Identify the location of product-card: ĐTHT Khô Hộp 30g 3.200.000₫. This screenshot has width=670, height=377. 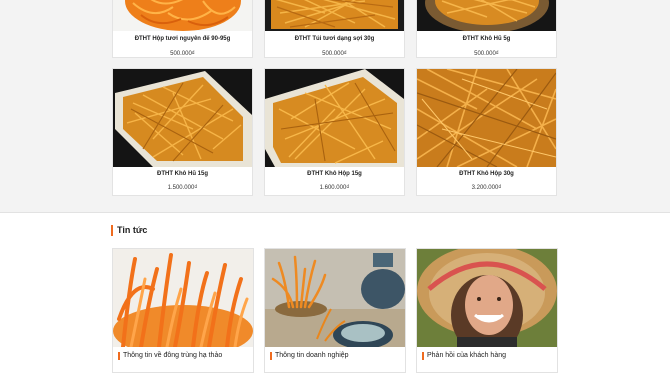
(486, 132).